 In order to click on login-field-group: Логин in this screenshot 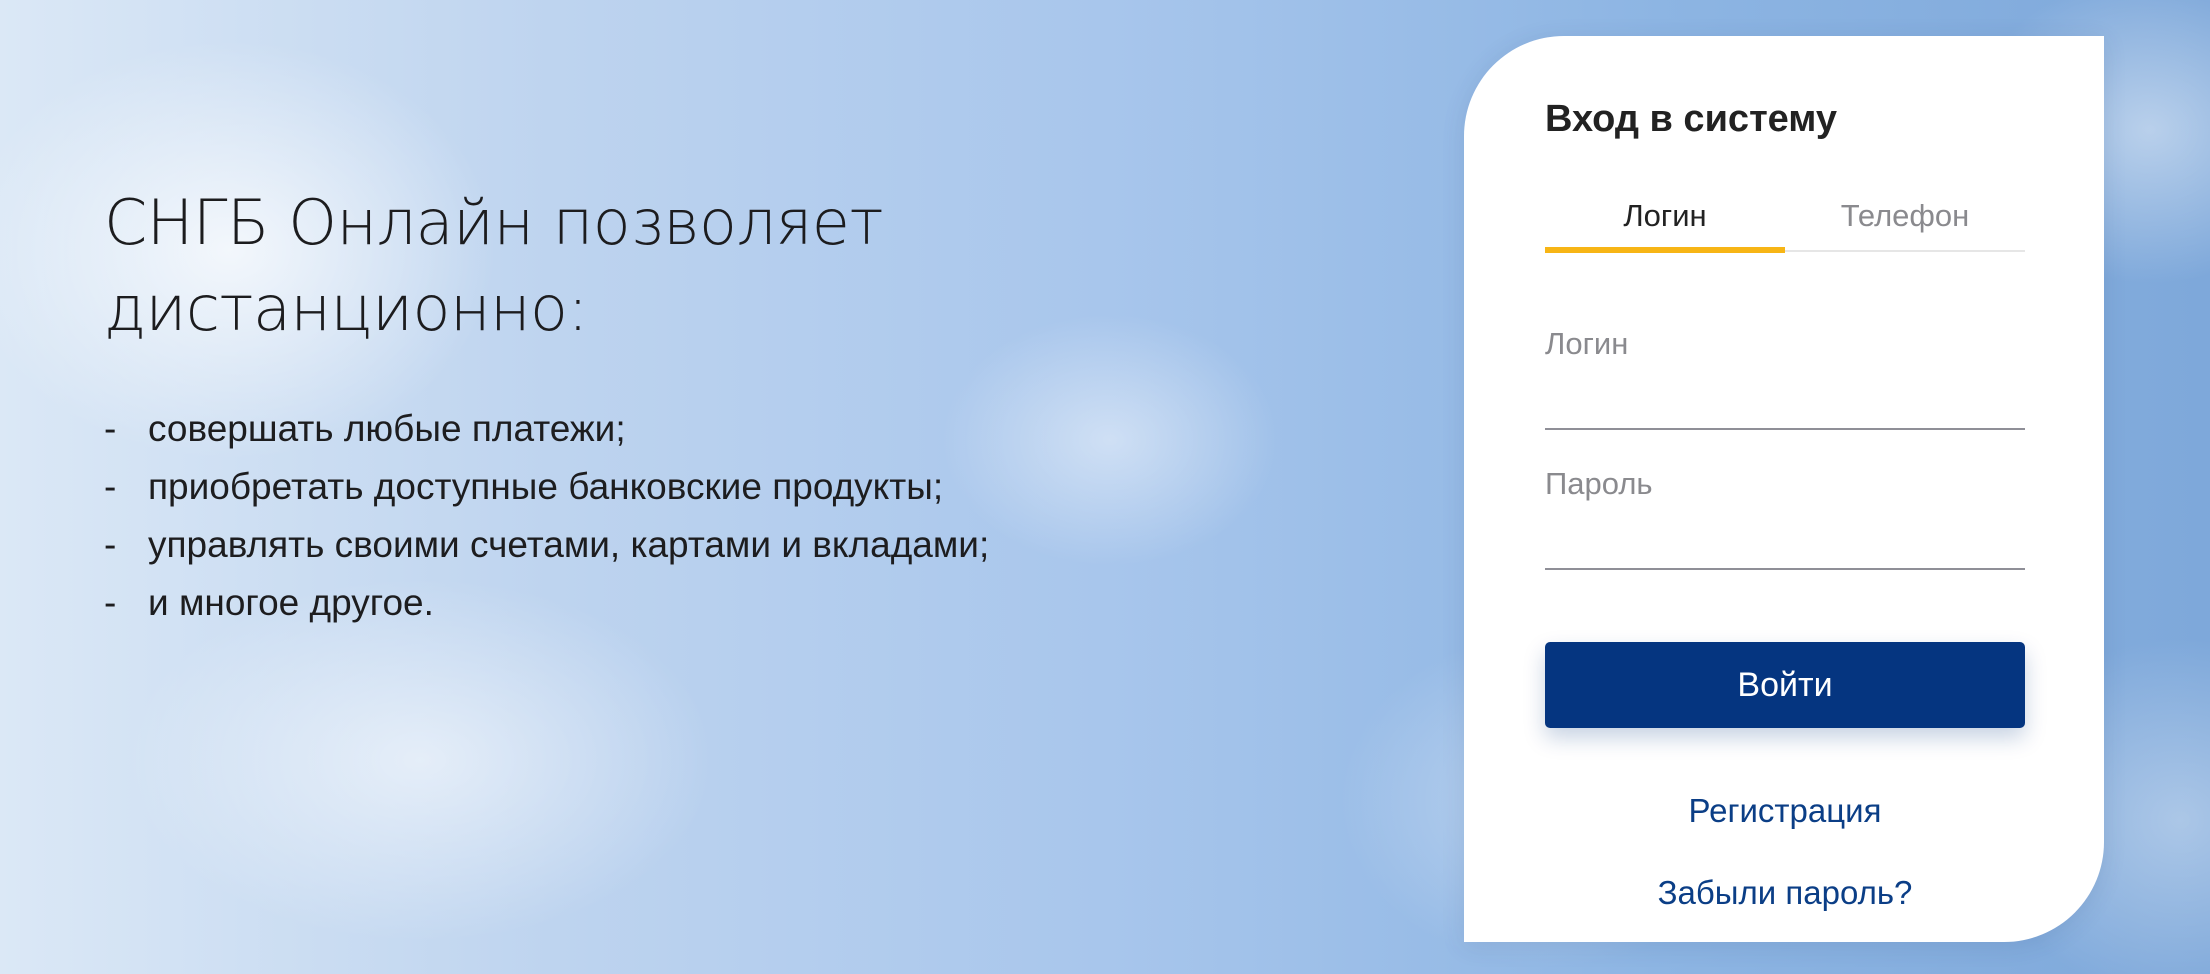, I will do `click(1785, 378)`.